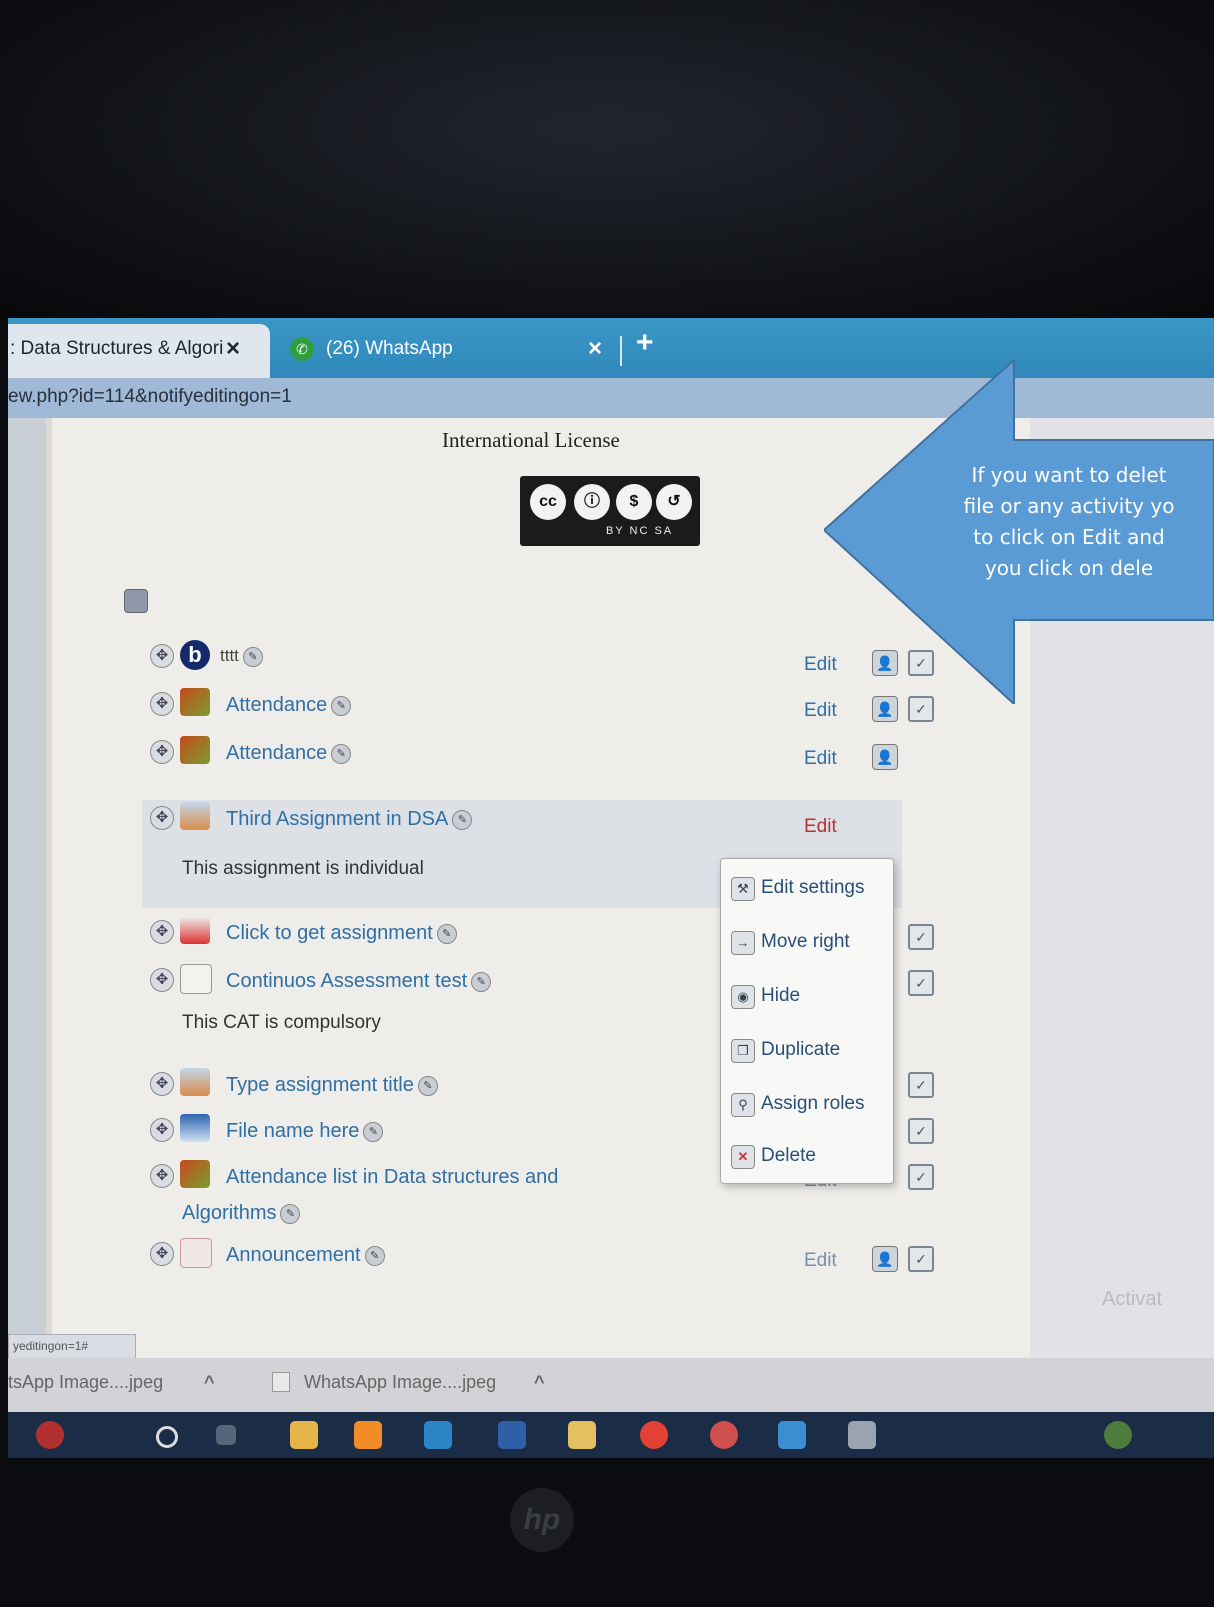 This screenshot has height=1607, width=1214. Describe the element at coordinates (50, 1435) in the screenshot. I see `start-icon` at that location.